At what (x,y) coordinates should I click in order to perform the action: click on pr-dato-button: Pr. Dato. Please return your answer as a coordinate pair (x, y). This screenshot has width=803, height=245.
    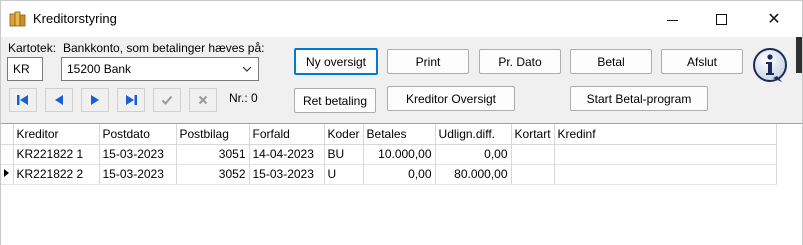
    Looking at the image, I should click on (520, 61).